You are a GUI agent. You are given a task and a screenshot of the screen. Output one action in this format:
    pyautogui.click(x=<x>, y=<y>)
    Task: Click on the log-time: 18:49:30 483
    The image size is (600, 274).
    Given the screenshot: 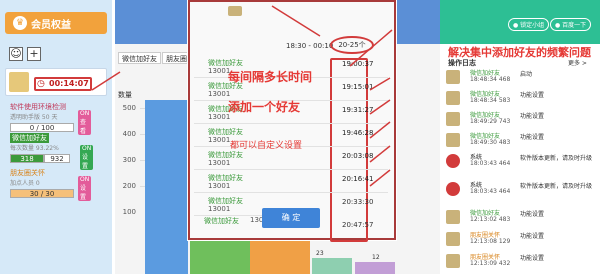 What is the action you would take?
    pyautogui.click(x=490, y=142)
    